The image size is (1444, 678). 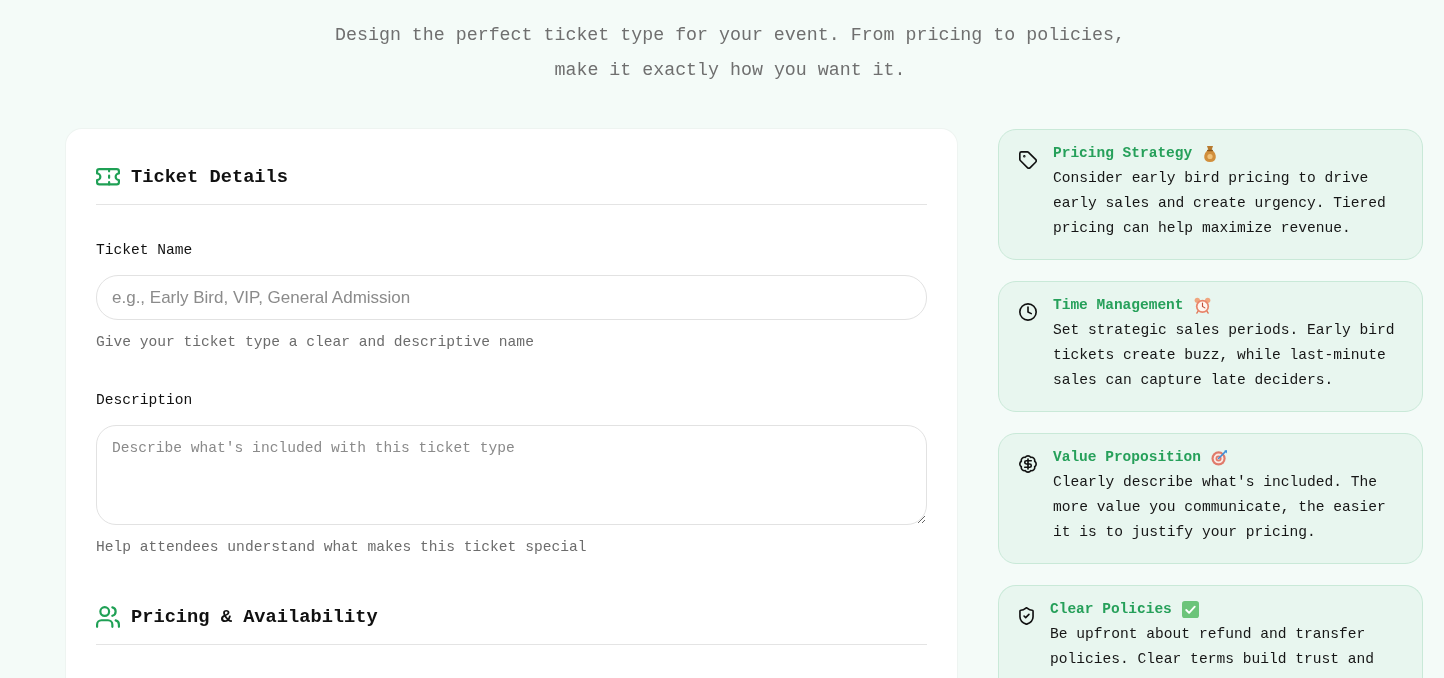 I want to click on text-input: e.g., Early Bird, VIP, General Admission, so click(x=511, y=297).